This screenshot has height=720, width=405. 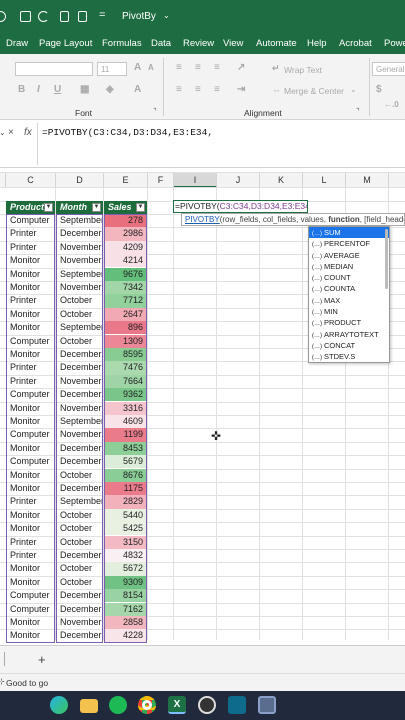 I want to click on column-header-f: F, so click(x=161, y=180).